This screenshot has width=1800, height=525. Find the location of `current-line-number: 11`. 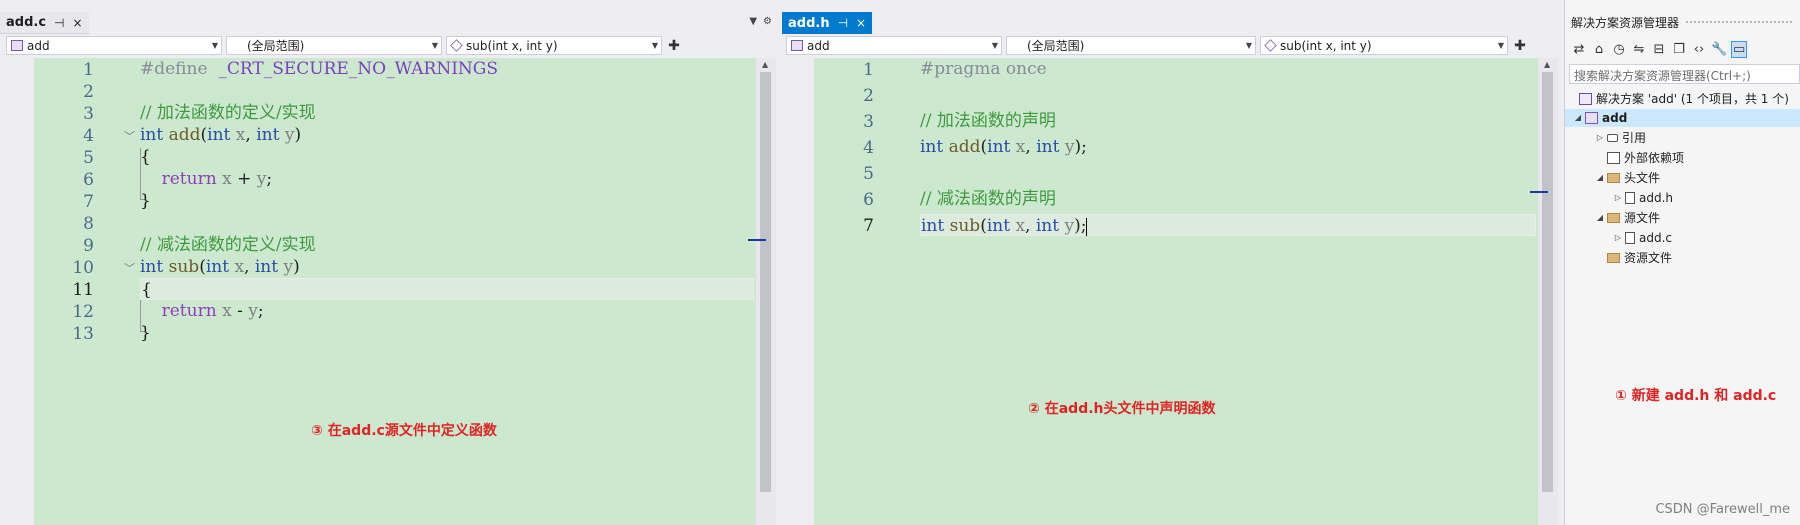

current-line-number: 11 is located at coordinates (83, 290).